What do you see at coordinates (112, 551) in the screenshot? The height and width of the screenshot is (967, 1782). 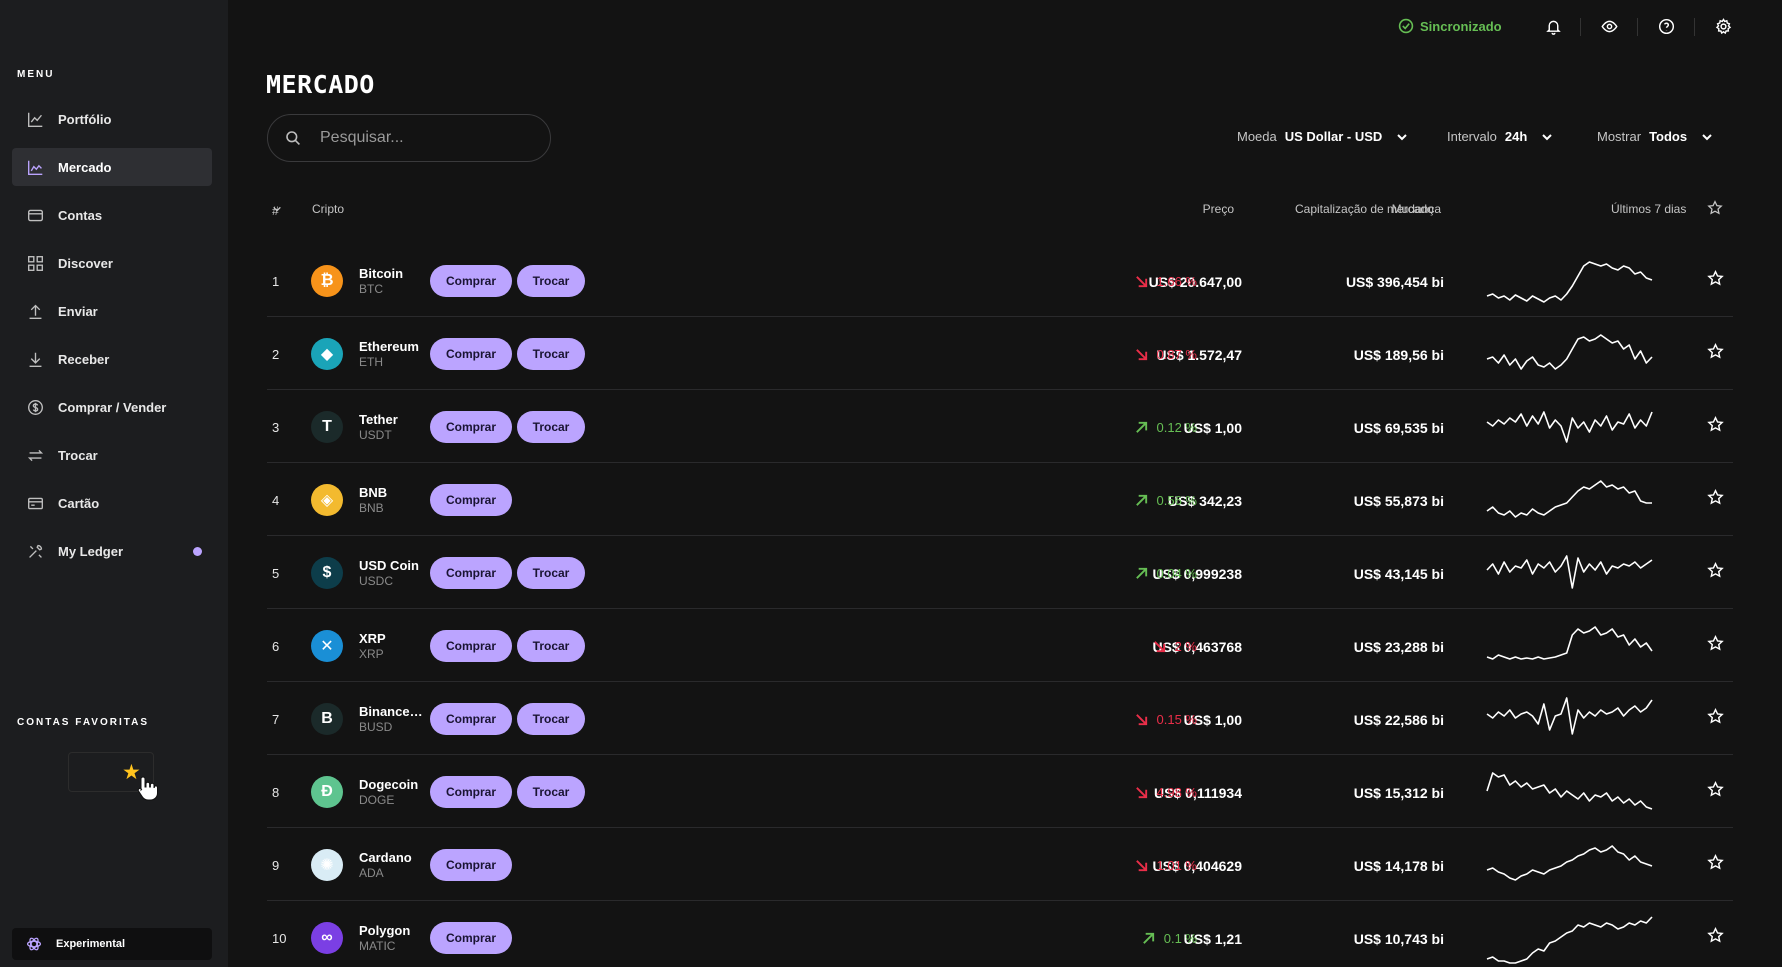 I see `sidebar-item-my-ledger: My Ledger` at bounding box center [112, 551].